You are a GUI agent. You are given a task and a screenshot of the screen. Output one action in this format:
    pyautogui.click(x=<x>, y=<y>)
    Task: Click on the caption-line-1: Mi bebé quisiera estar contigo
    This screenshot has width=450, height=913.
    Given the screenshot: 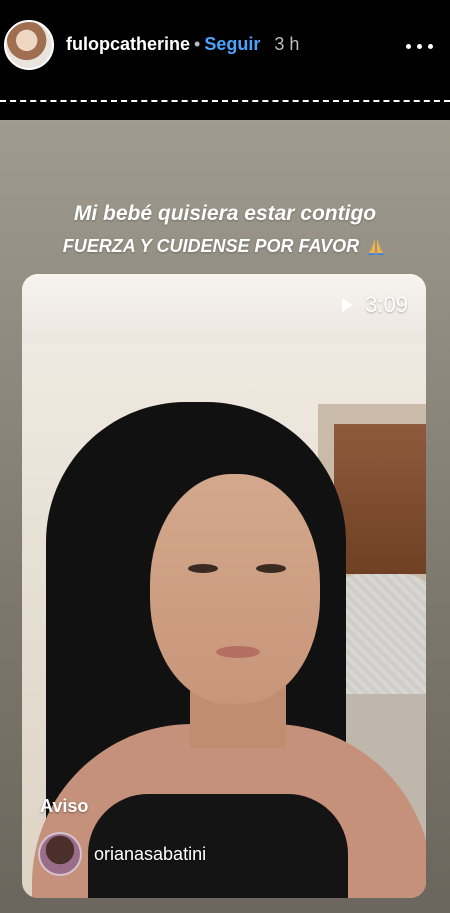 What is the action you would take?
    pyautogui.click(x=225, y=213)
    